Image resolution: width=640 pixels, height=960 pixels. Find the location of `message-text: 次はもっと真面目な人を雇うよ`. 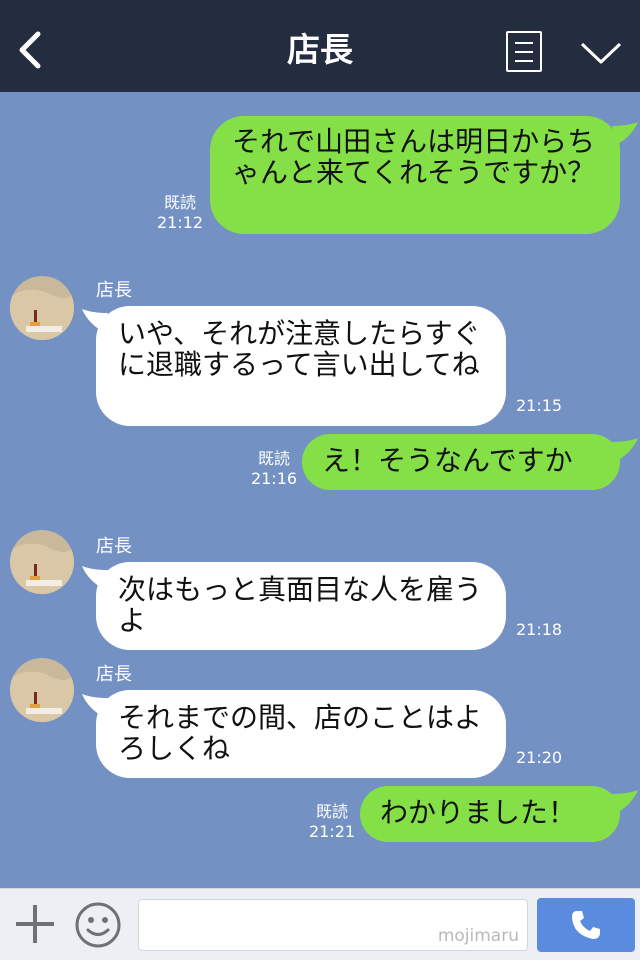

message-text: 次はもっと真面目な人を雇うよ is located at coordinates (300, 605).